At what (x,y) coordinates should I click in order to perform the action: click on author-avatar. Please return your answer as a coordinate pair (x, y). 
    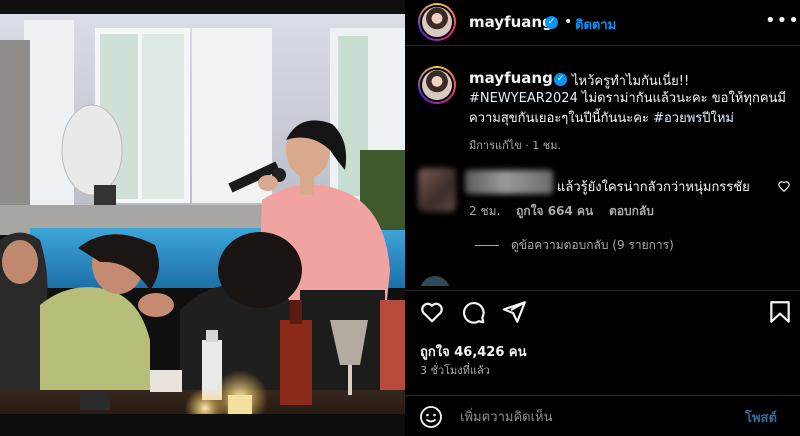
    Looking at the image, I should click on (437, 22).